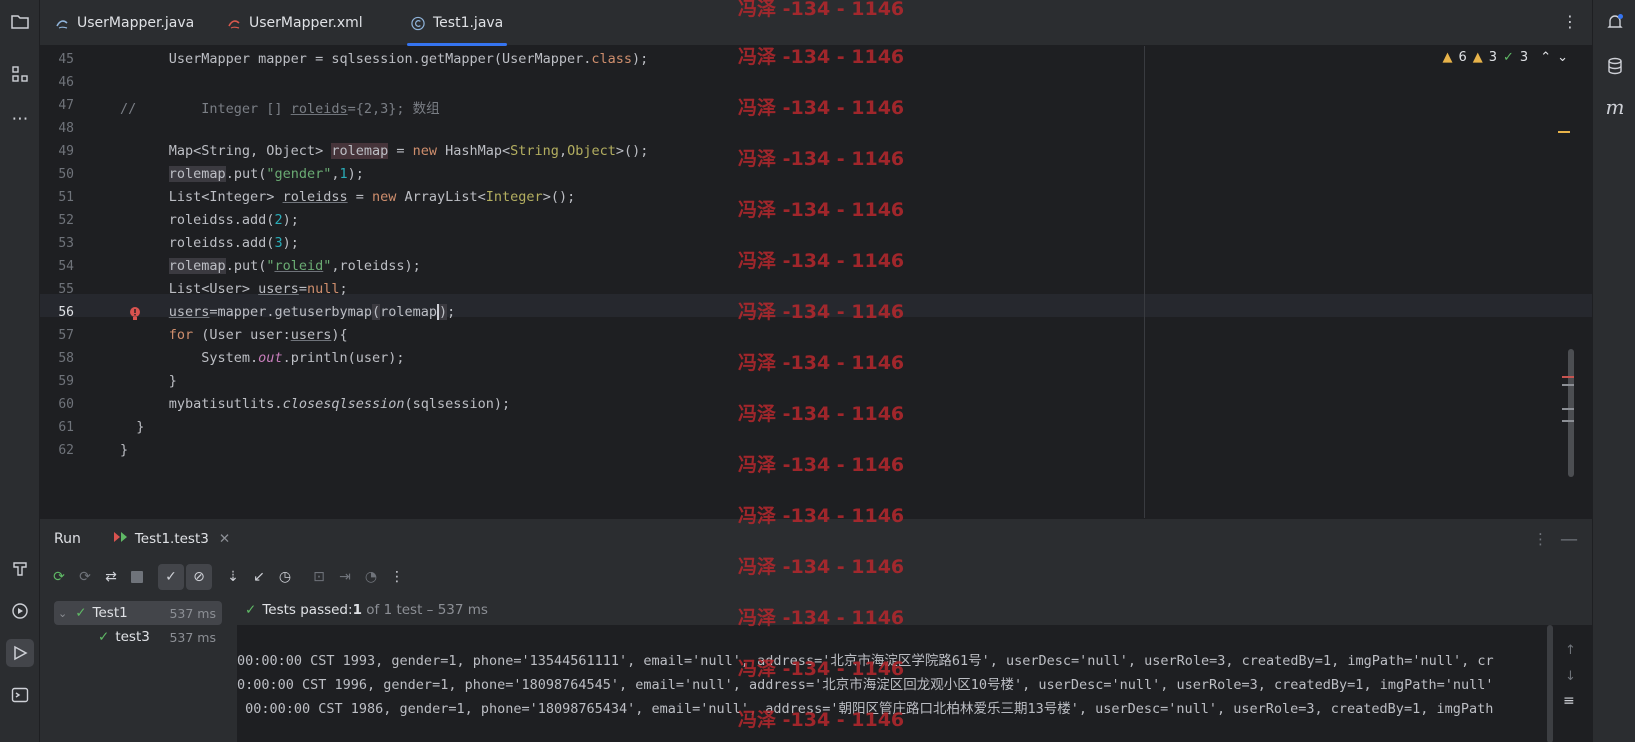 This screenshot has width=1635, height=742. Describe the element at coordinates (1569, 701) in the screenshot. I see `soft-wrap-icon: ≡` at that location.